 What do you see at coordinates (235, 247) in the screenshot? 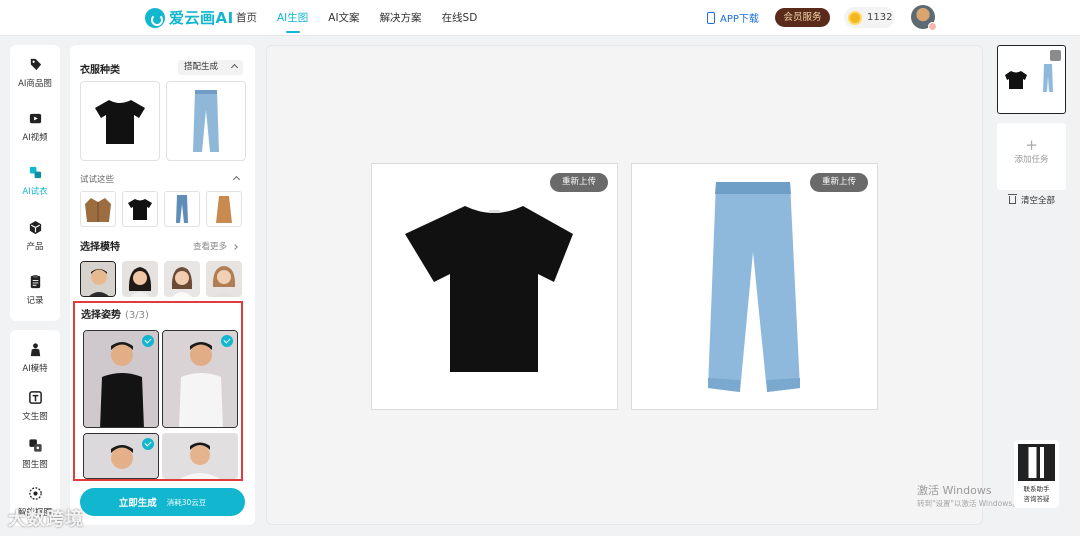
I see `chevron-right-icon` at bounding box center [235, 247].